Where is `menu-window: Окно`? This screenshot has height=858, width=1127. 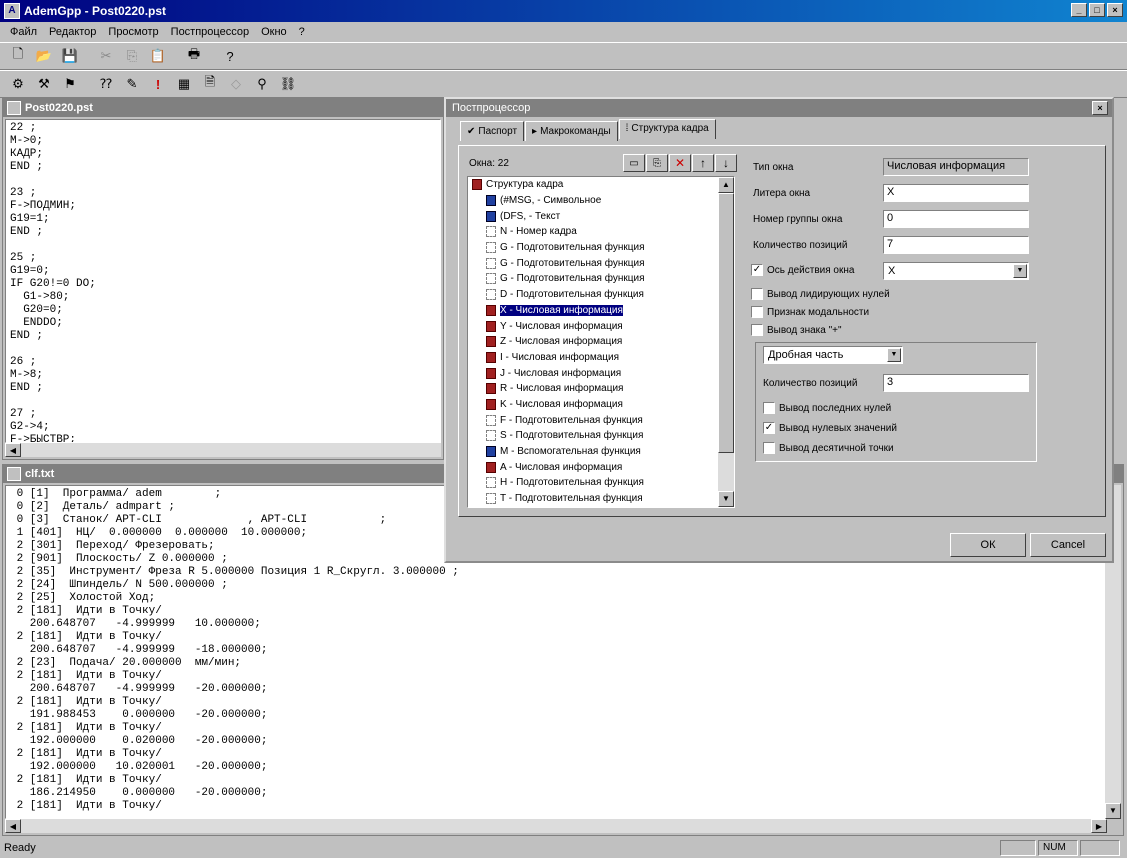 menu-window: Окно is located at coordinates (274, 32).